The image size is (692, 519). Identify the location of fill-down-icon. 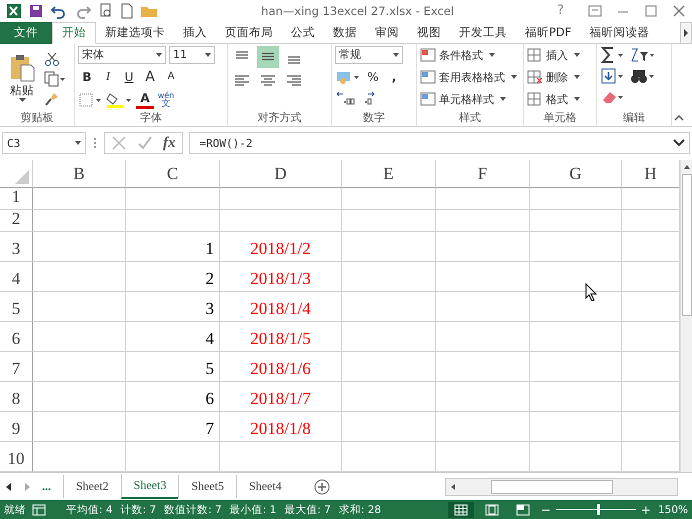
(613, 75).